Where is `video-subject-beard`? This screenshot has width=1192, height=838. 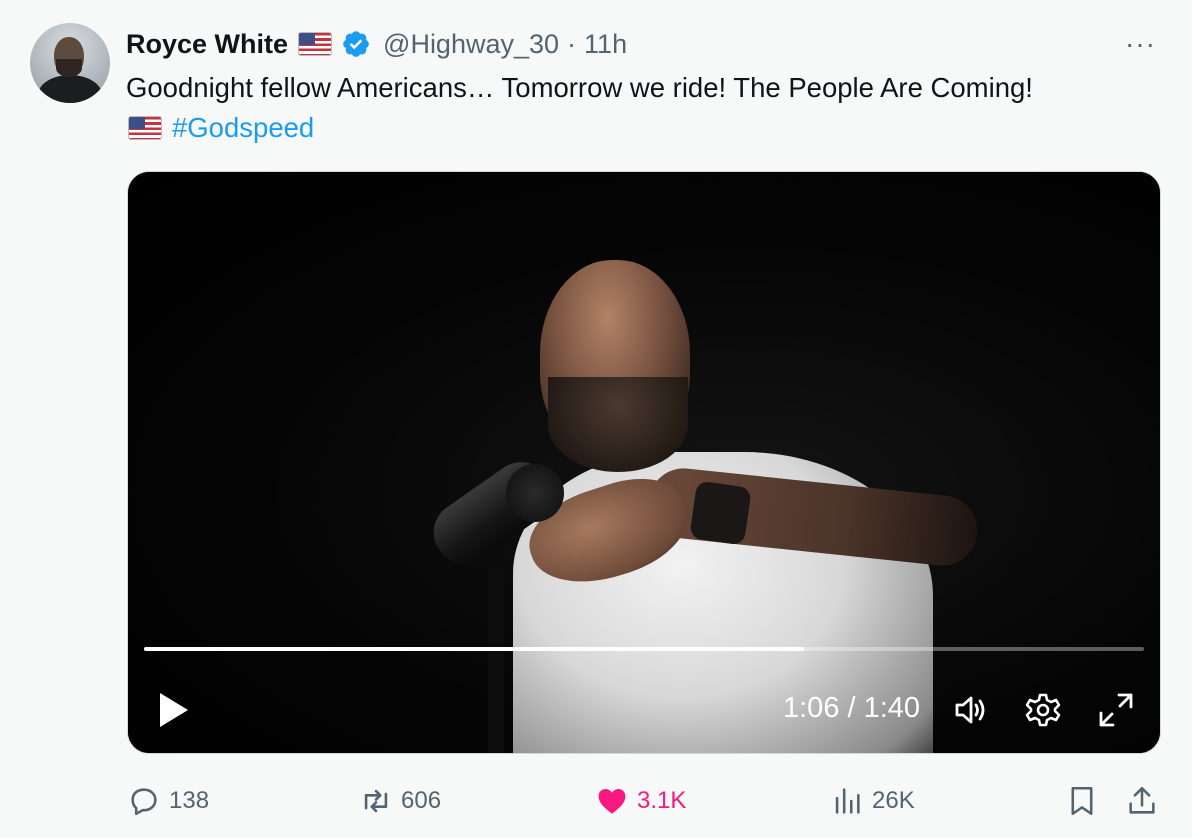
video-subject-beard is located at coordinates (618, 424).